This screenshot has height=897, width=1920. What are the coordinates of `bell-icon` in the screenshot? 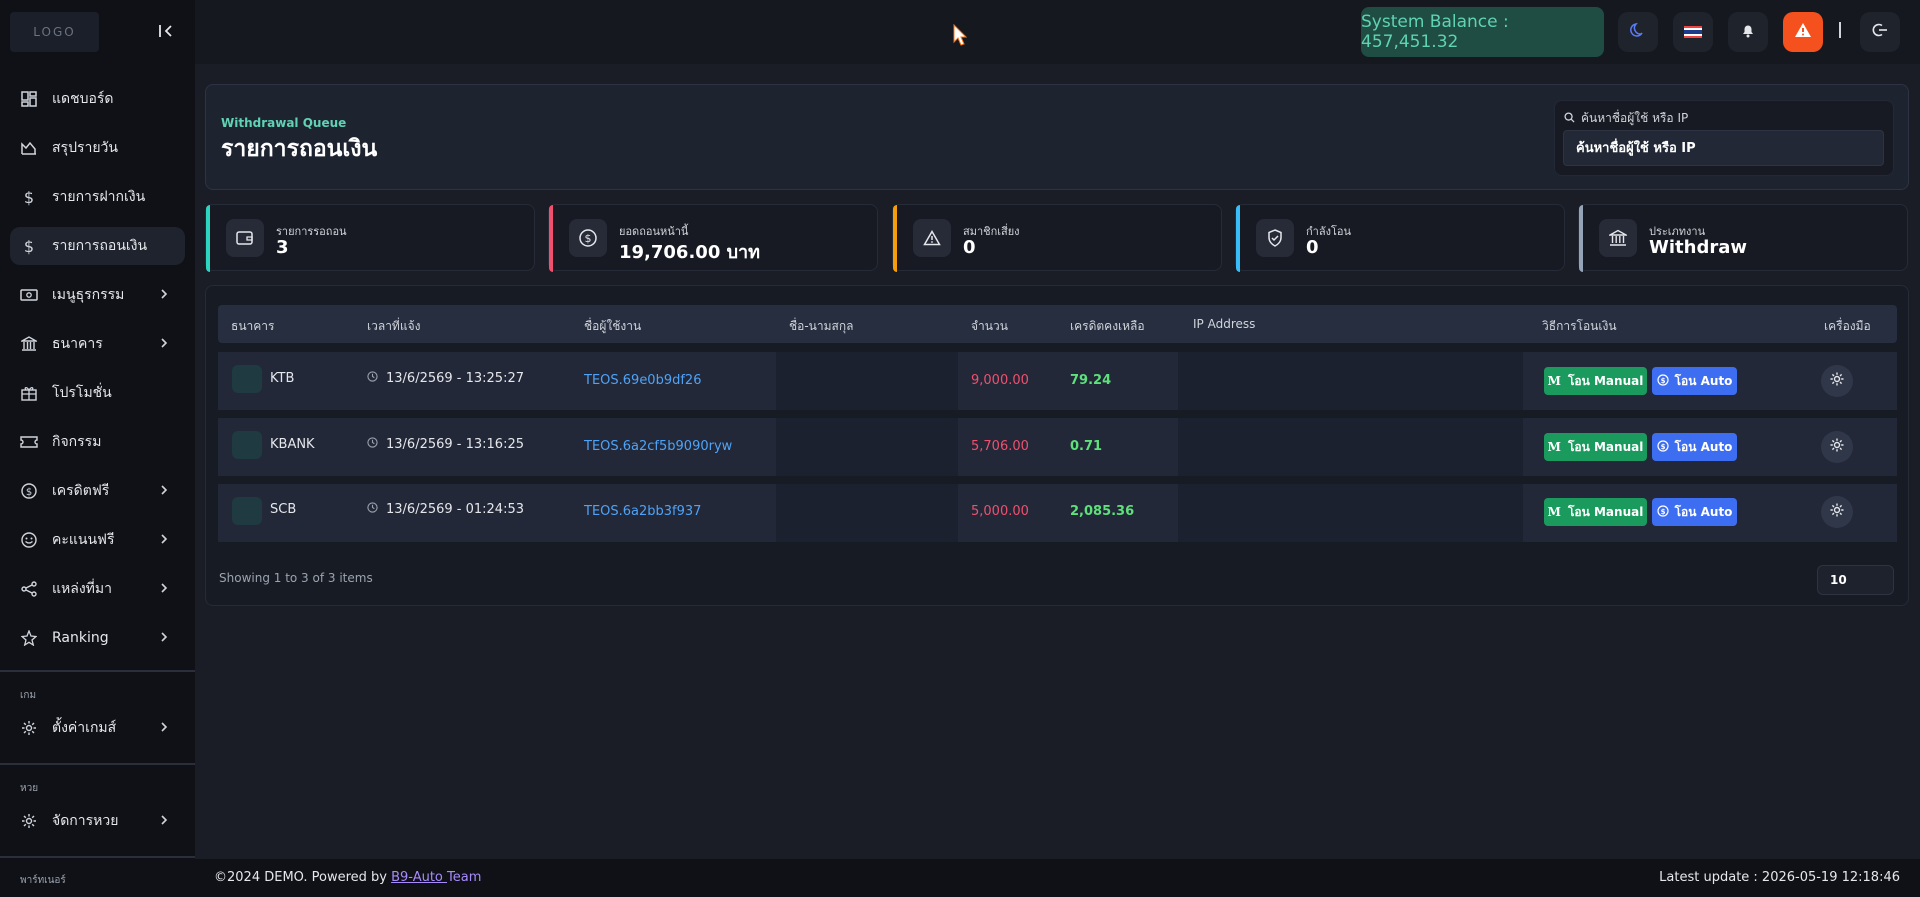 It's located at (1748, 32).